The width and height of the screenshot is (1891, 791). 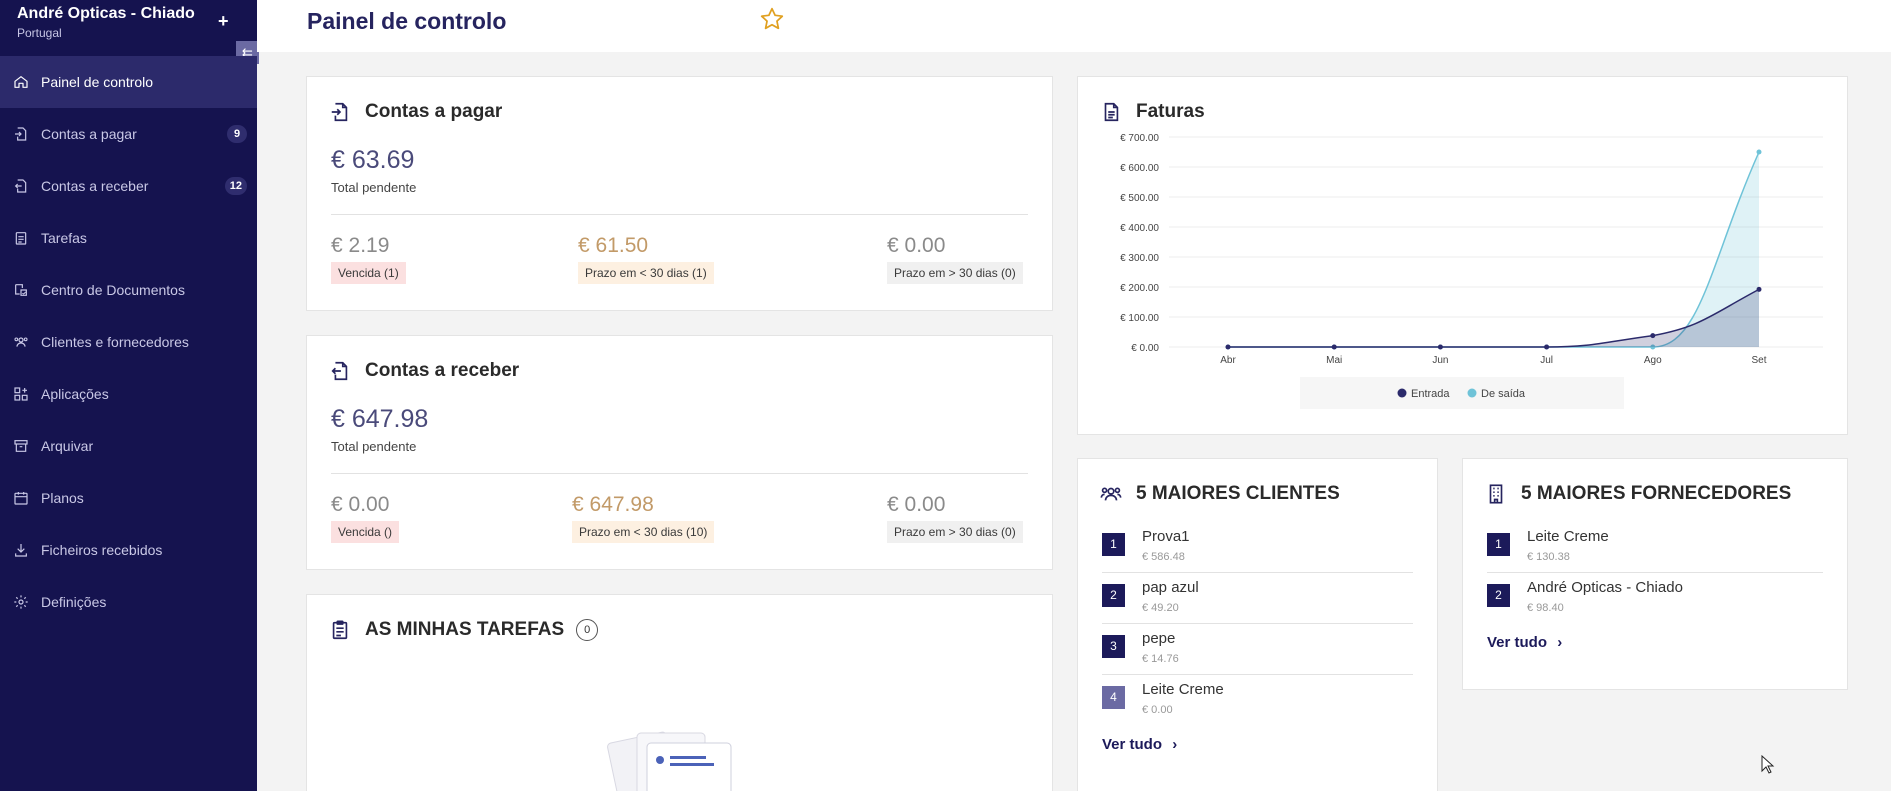 I want to click on receivables-soon: € 647.98 Prazo em < 30 dias (10), so click(x=643, y=518).